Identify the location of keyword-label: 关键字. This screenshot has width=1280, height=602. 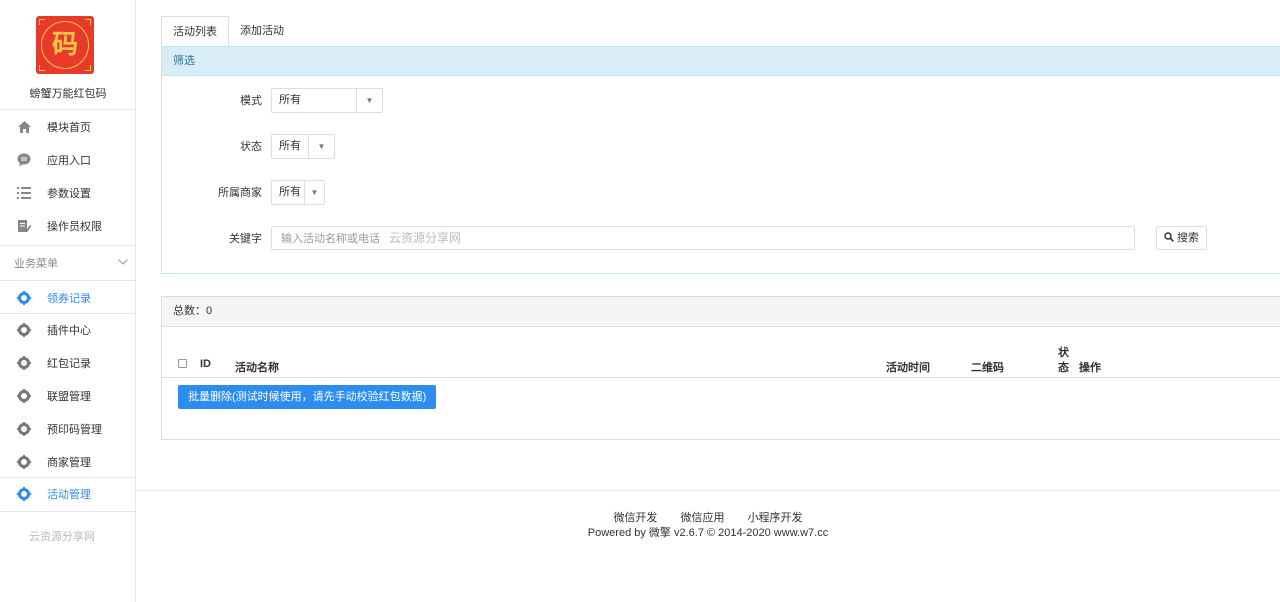
(245, 239).